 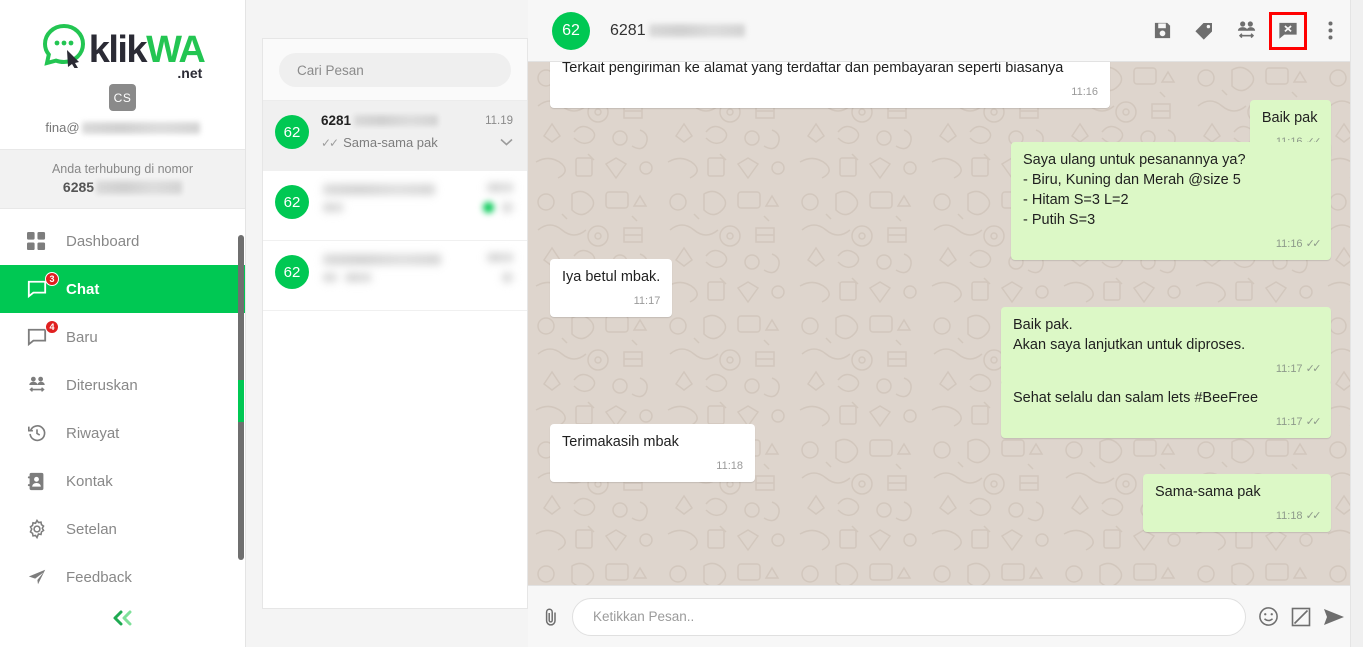 What do you see at coordinates (40, 433) in the screenshot?
I see `history-clock-icon` at bounding box center [40, 433].